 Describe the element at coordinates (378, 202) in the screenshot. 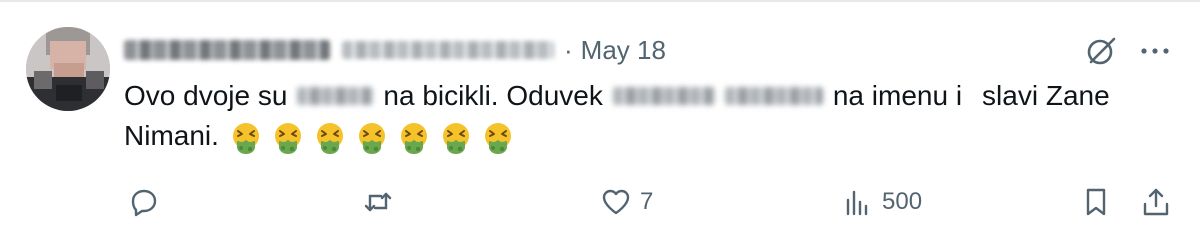

I see `retweet-icon` at that location.